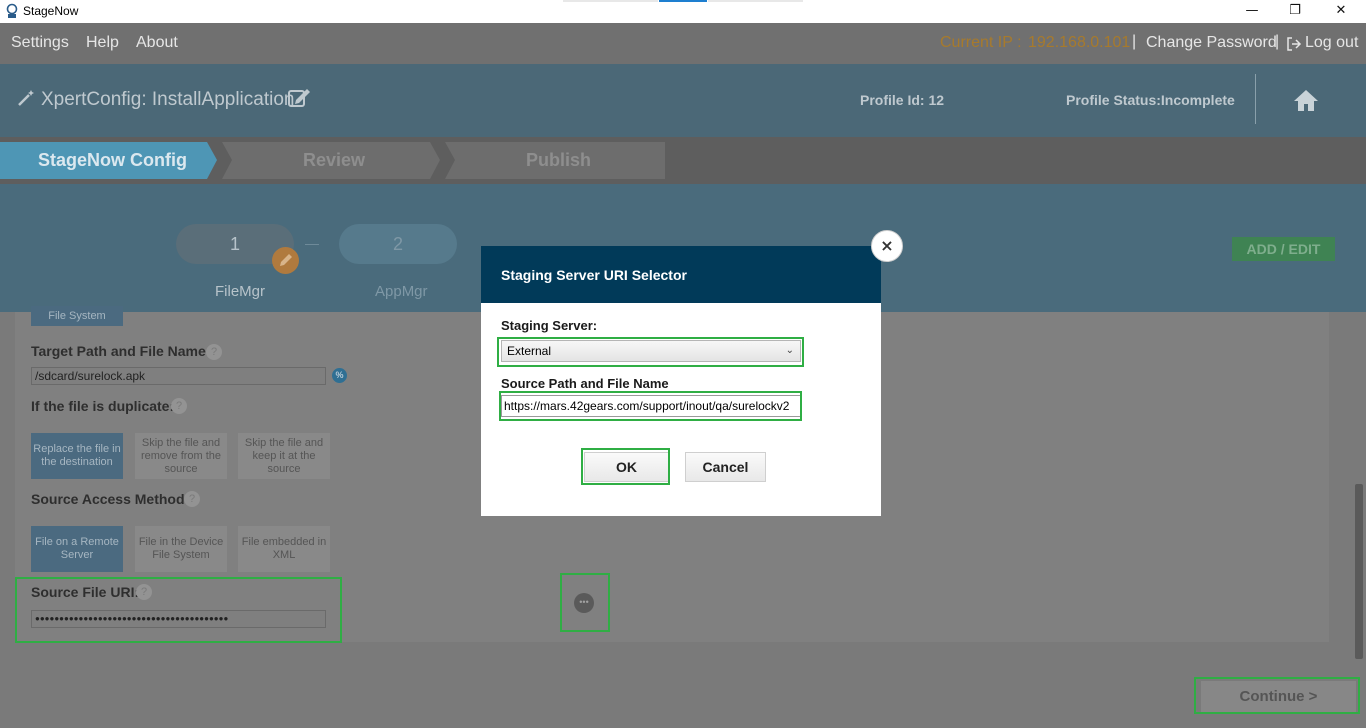  I want to click on target-path-label: Target Path and File Name:, so click(121, 351).